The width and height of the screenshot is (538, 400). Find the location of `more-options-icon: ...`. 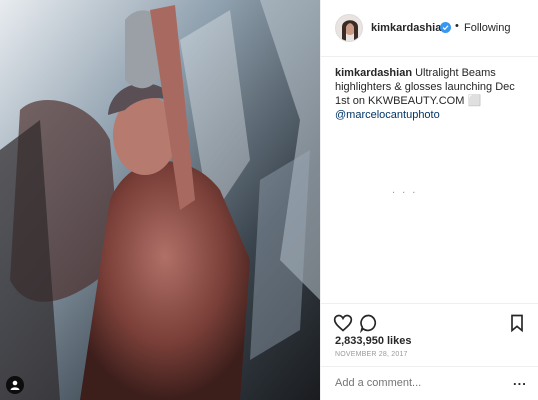

more-options-icon: ... is located at coordinates (520, 380).